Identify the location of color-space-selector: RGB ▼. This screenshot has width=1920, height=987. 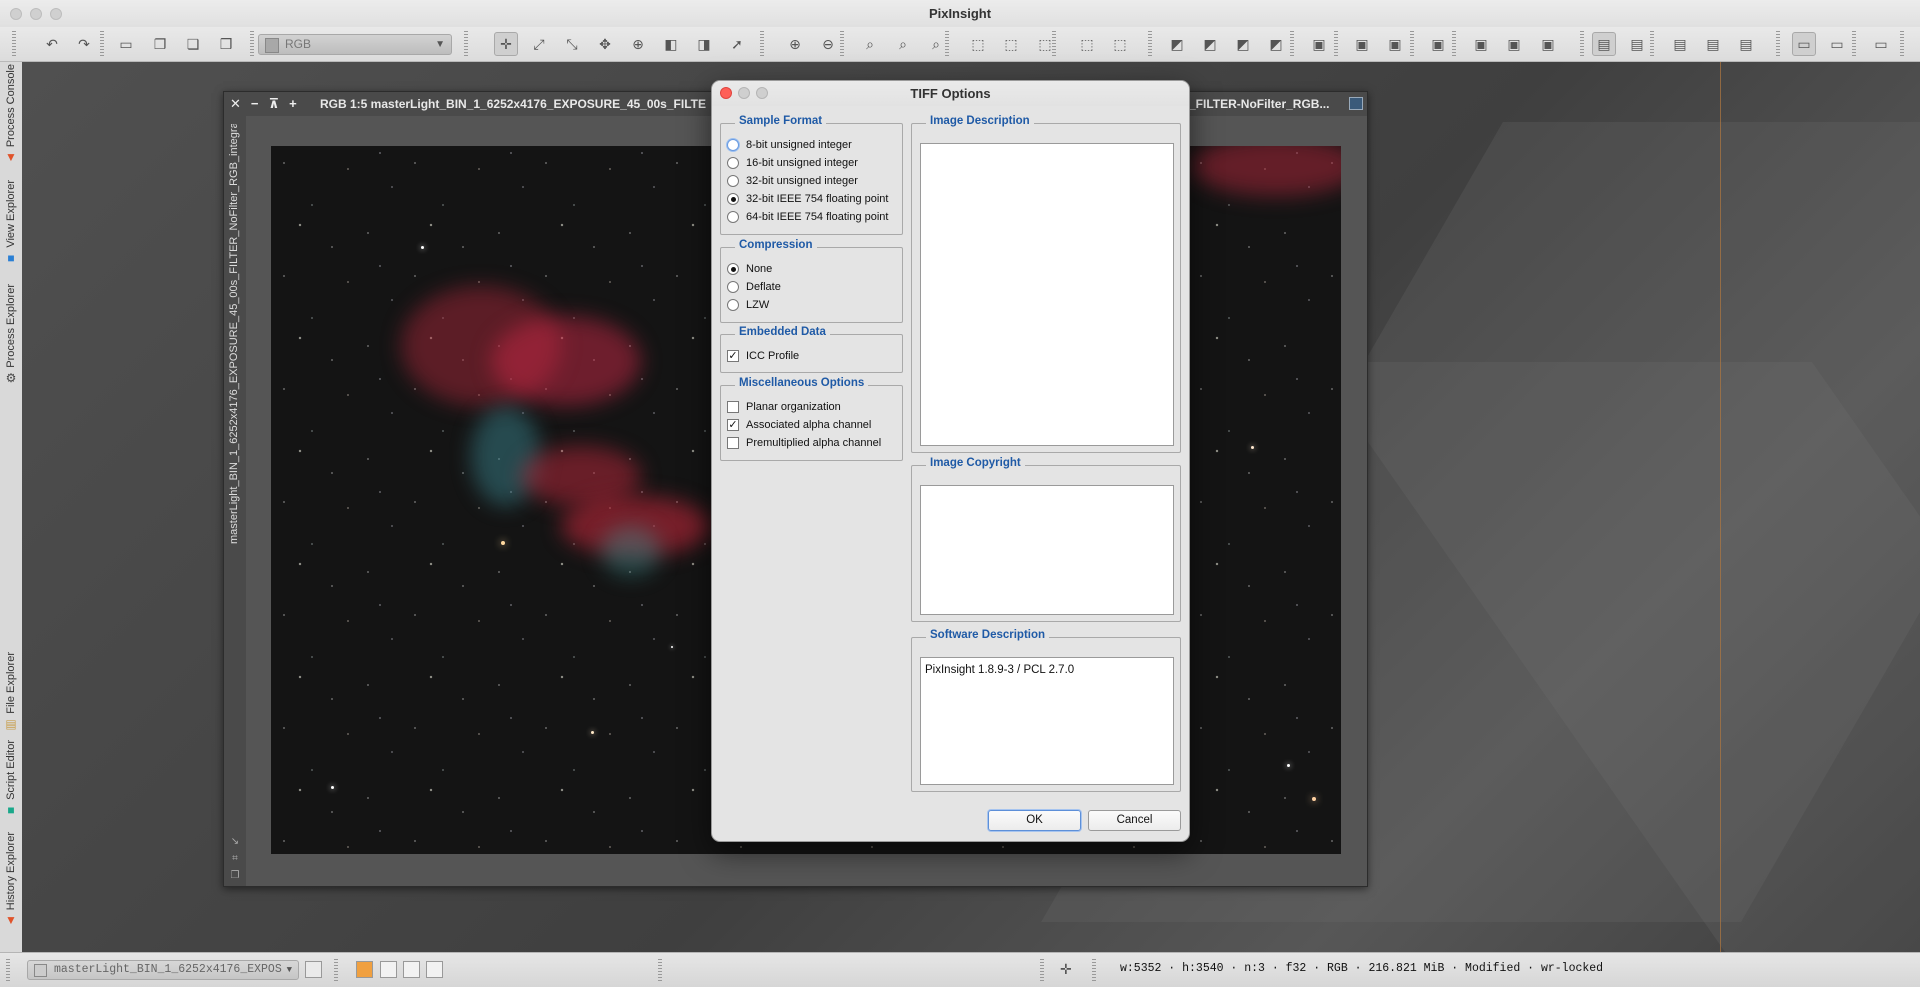
(355, 44).